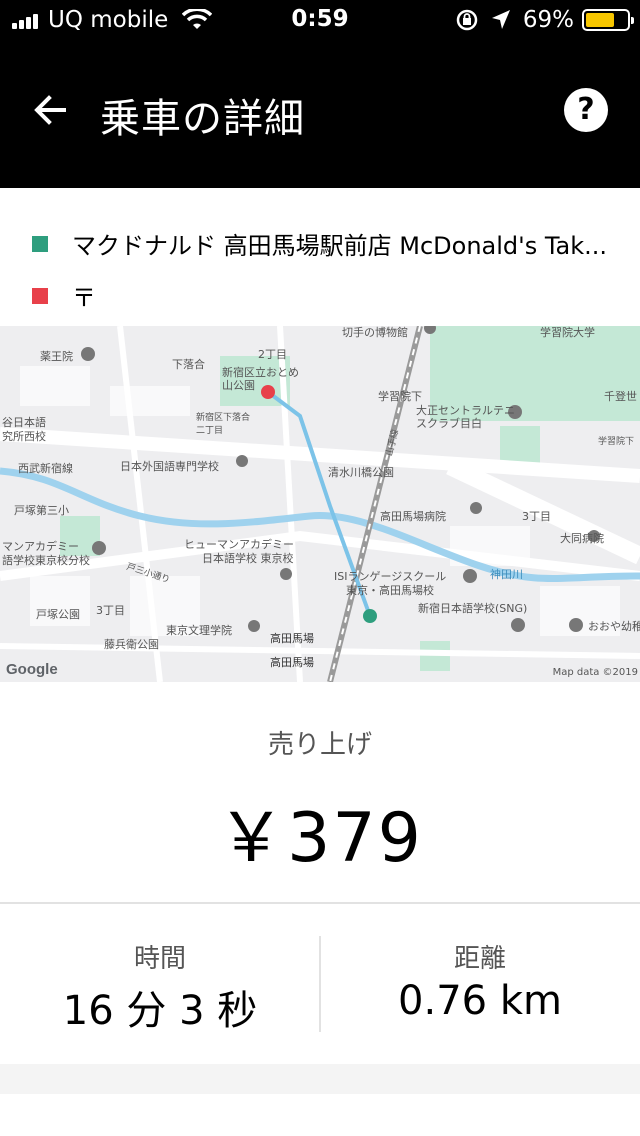 The width and height of the screenshot is (640, 1136). I want to click on distance-label: 距離, so click(479, 959).